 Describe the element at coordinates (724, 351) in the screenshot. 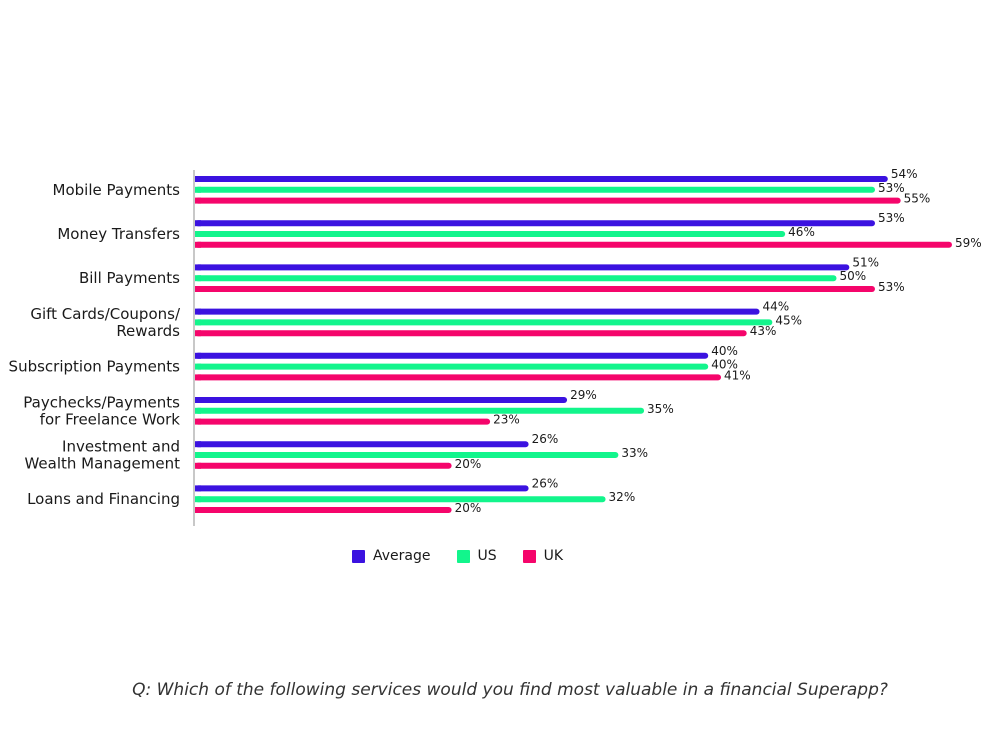

I see `value-label: 40%` at that location.